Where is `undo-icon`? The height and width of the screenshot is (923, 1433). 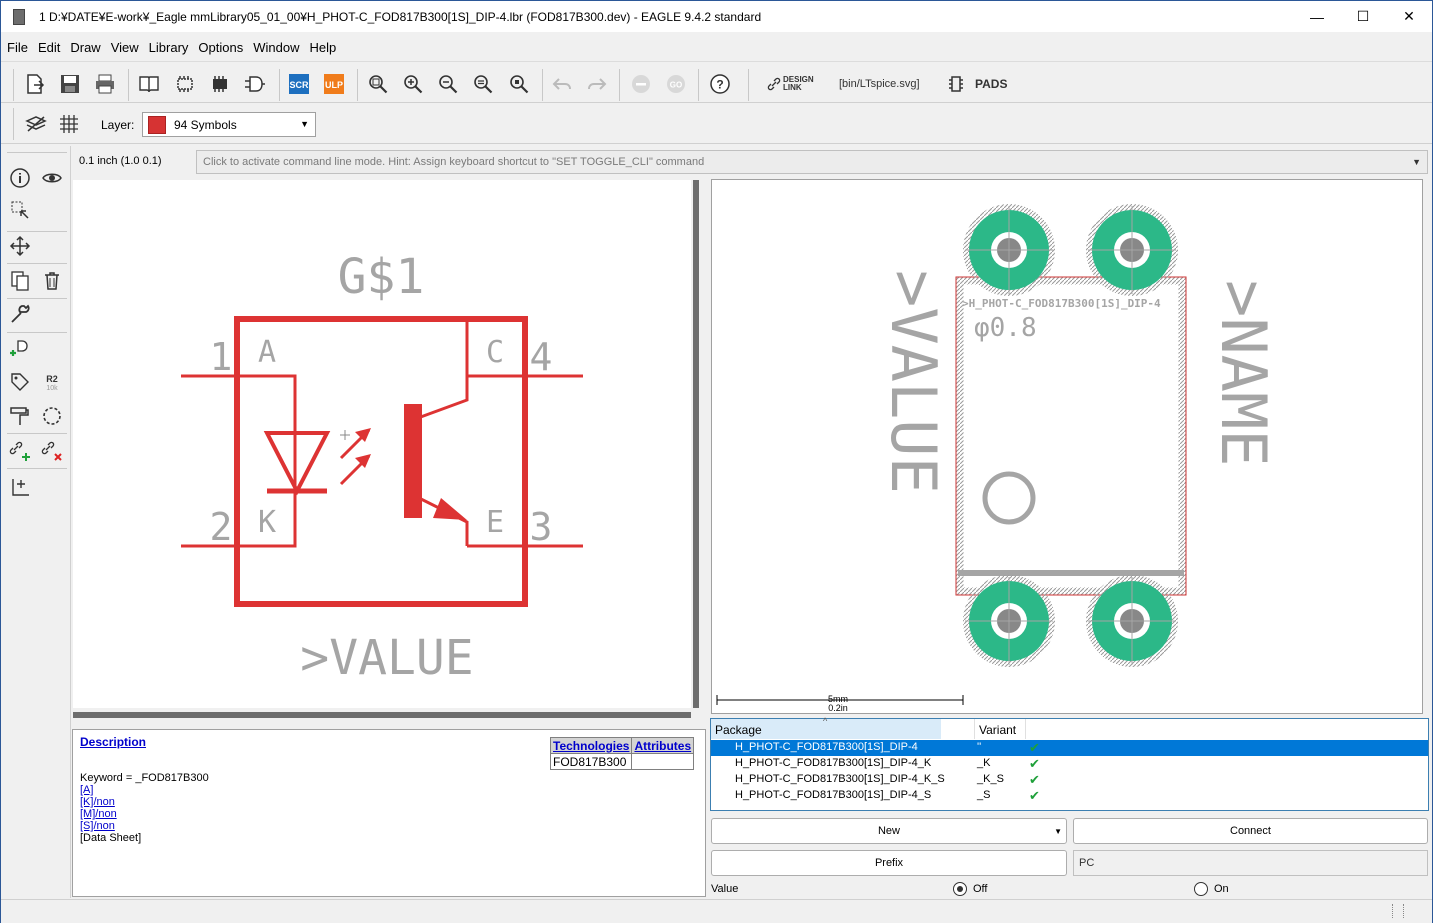 undo-icon is located at coordinates (562, 84).